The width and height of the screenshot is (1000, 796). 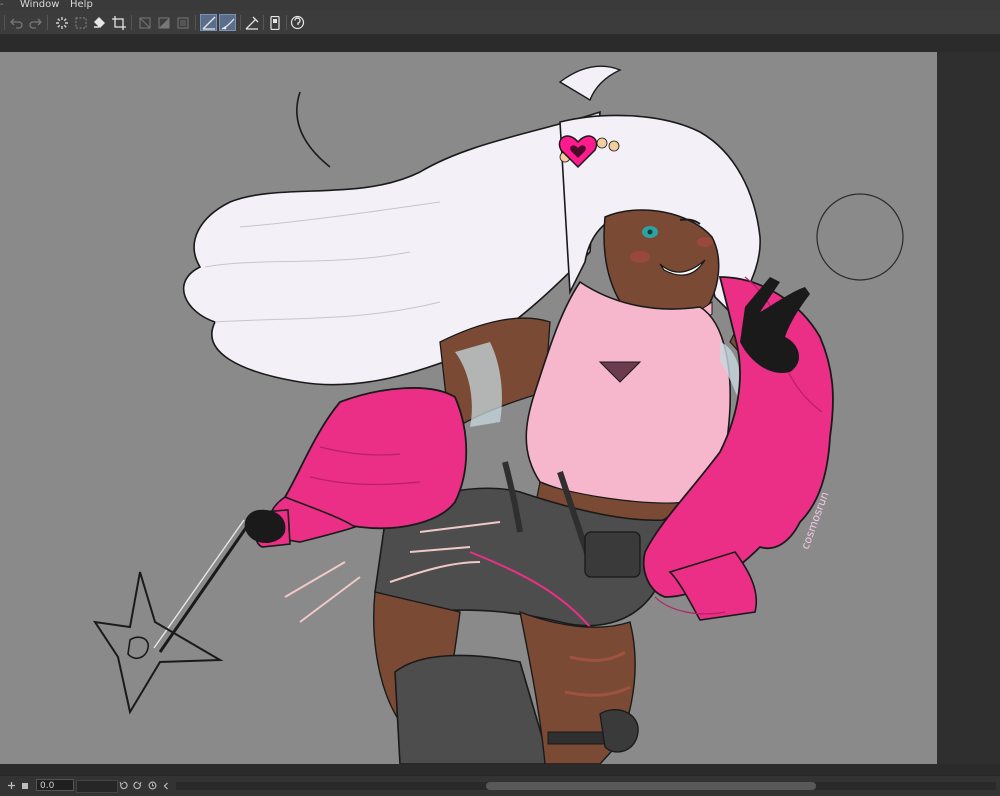 What do you see at coordinates (39, 5) in the screenshot?
I see `menu-window: Window` at bounding box center [39, 5].